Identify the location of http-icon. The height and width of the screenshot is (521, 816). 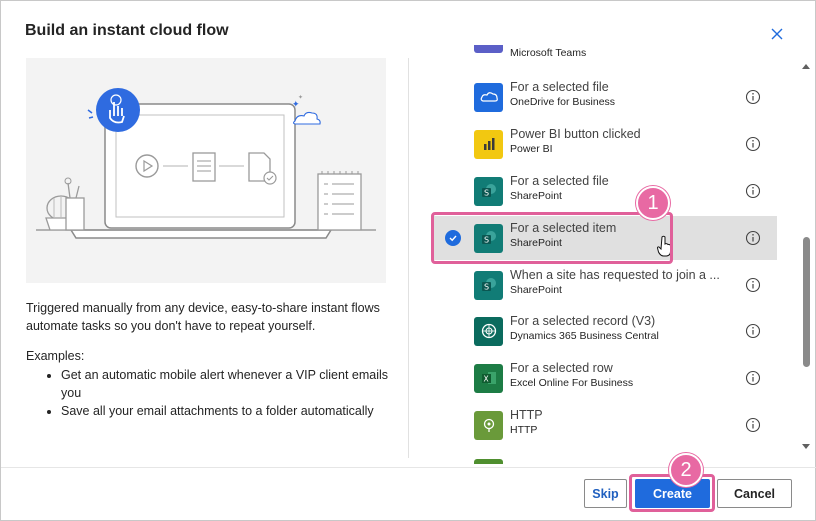
(488, 425).